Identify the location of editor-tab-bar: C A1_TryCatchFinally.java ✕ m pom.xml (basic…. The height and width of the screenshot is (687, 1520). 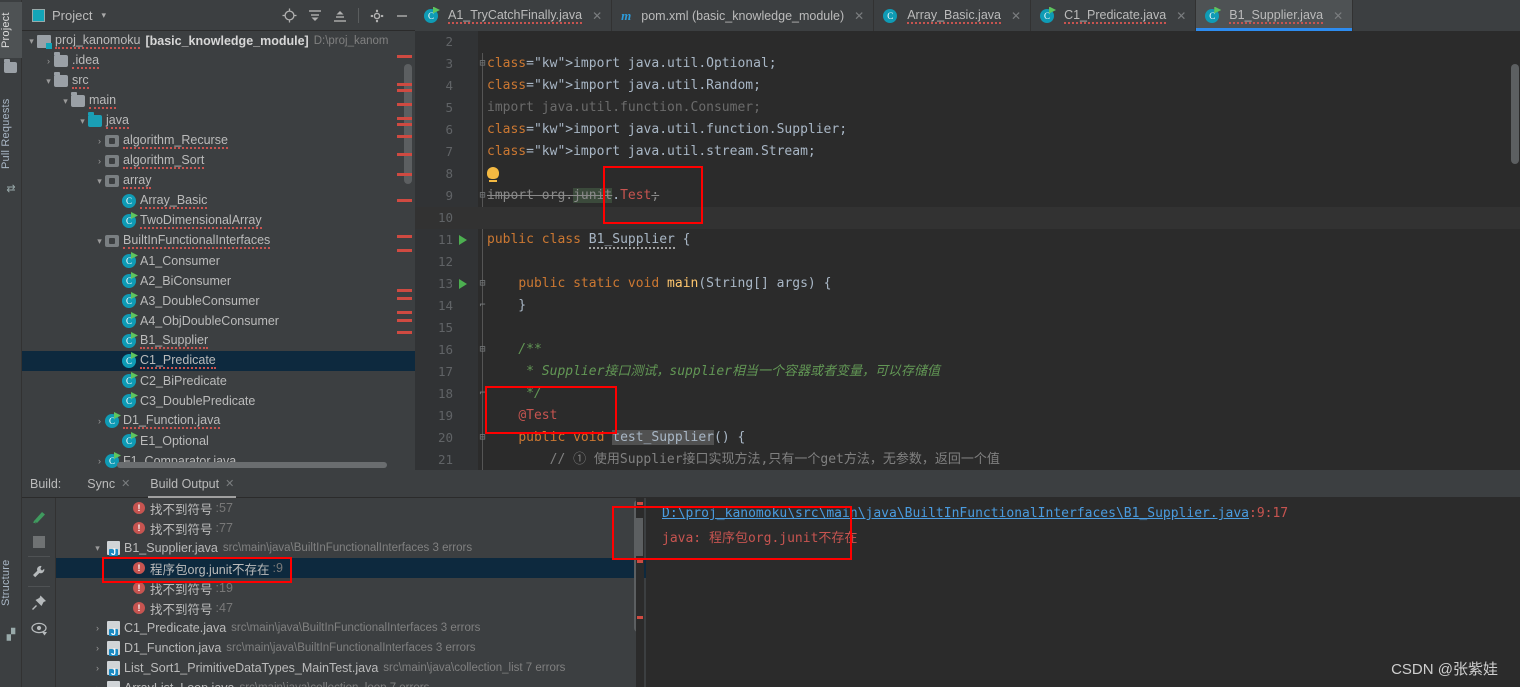
(967, 15).